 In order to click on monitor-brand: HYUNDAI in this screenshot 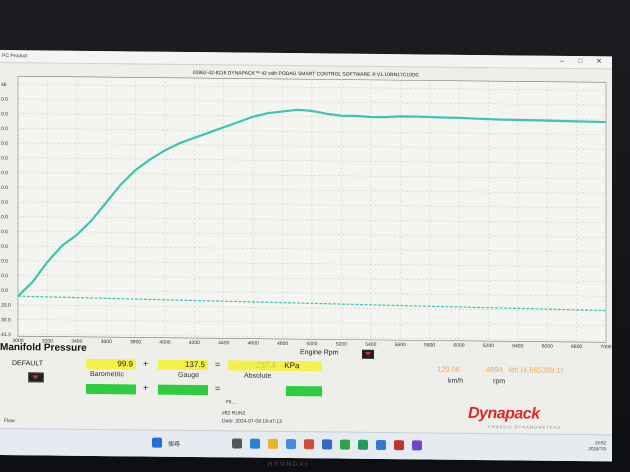, I will do `click(289, 465)`.